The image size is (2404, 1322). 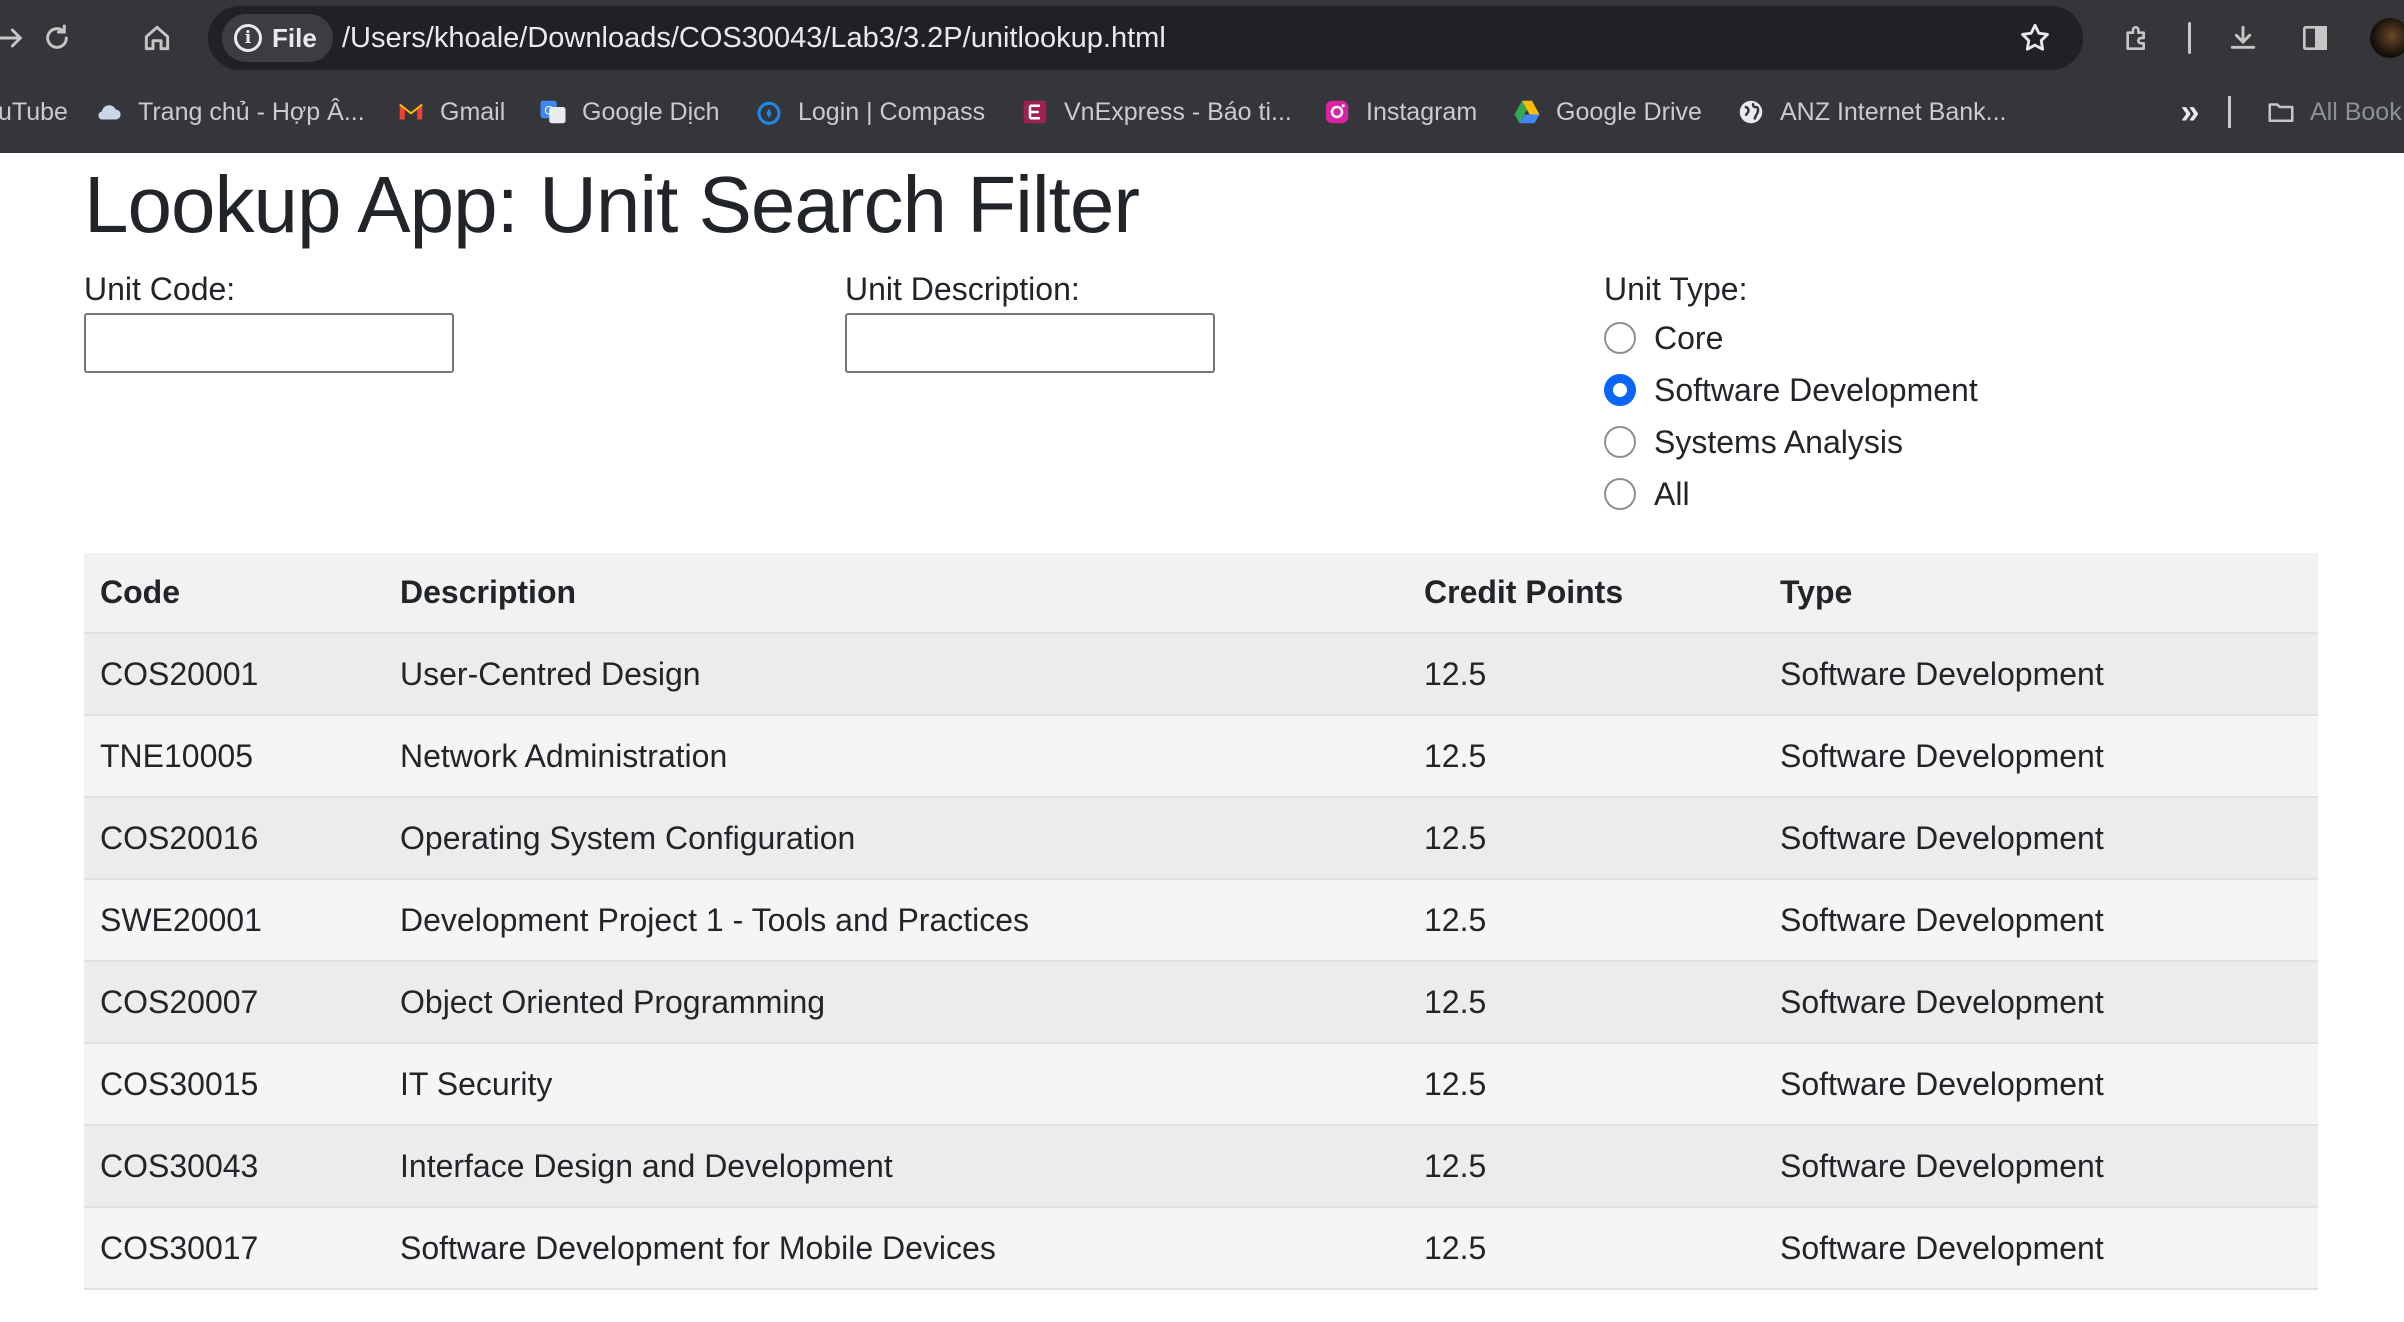 What do you see at coordinates (57, 38) in the screenshot?
I see `reload-icon` at bounding box center [57, 38].